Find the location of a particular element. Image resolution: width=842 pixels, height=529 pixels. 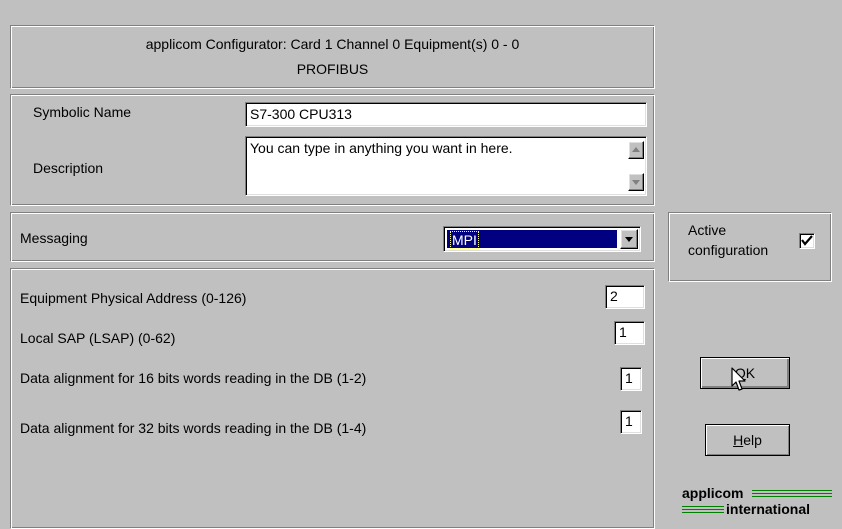

physical-address-value: 2 is located at coordinates (614, 296).